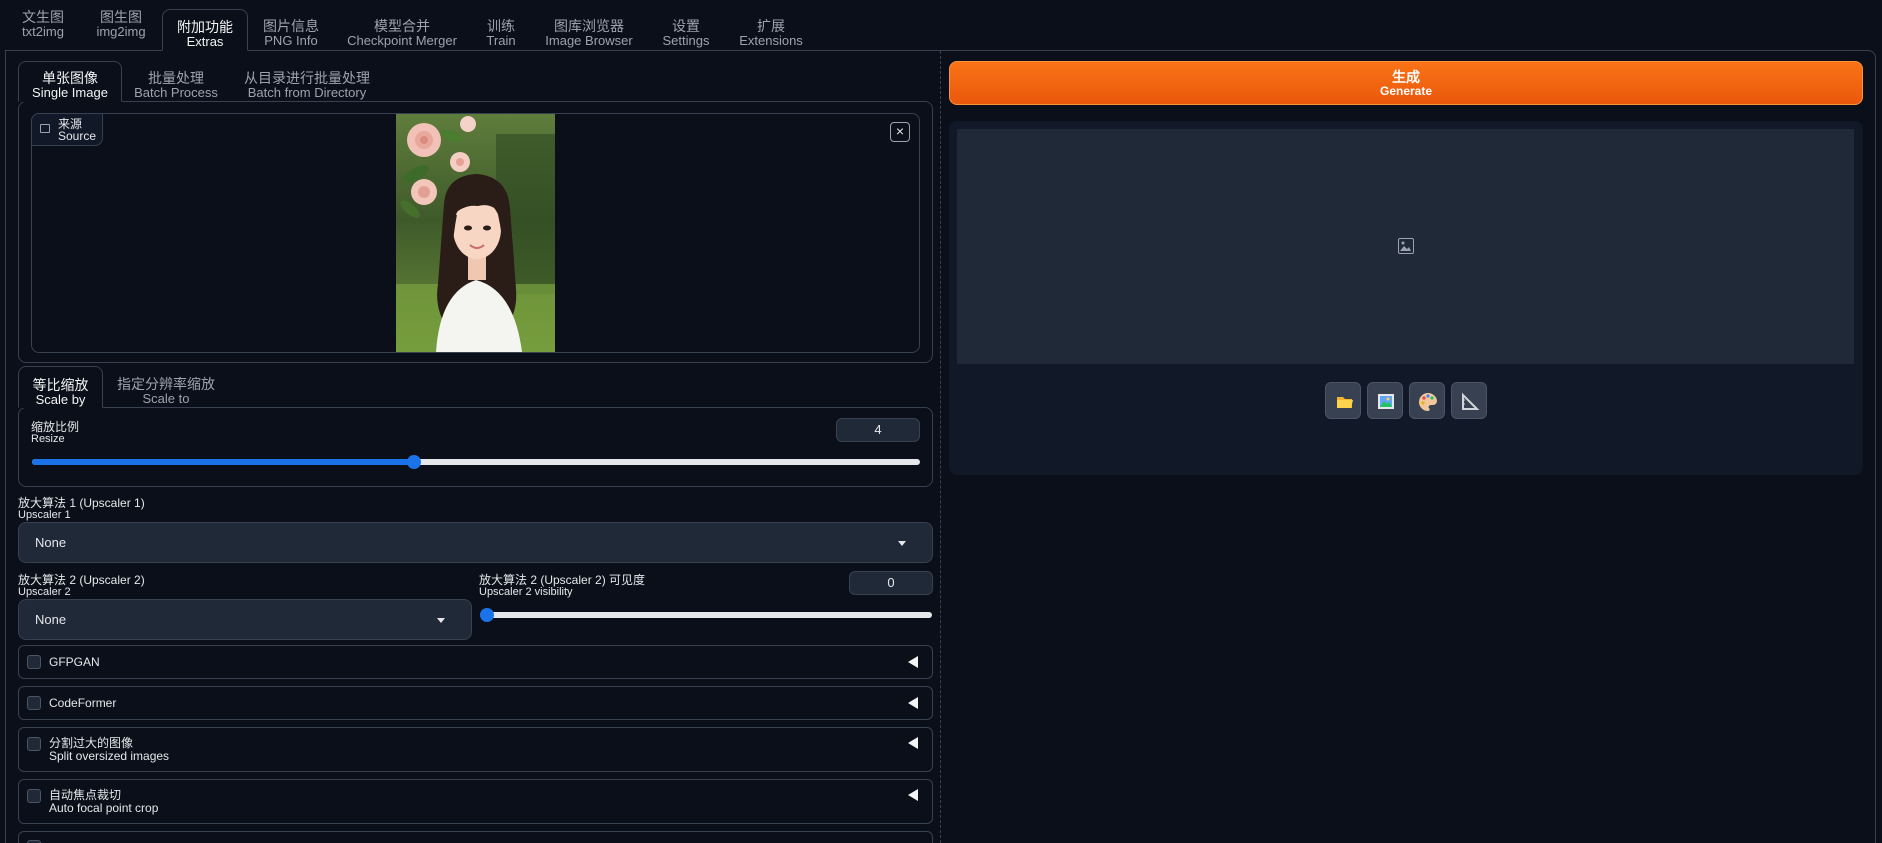  I want to click on generate-label-en: Generate, so click(1406, 91).